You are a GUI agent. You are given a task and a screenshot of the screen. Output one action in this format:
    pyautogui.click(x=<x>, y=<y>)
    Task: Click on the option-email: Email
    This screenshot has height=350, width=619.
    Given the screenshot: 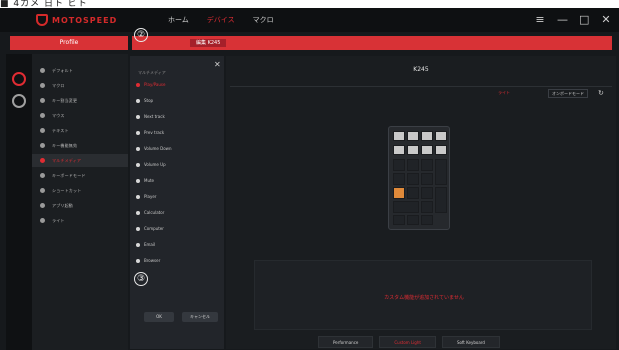 What is the action you would take?
    pyautogui.click(x=145, y=244)
    